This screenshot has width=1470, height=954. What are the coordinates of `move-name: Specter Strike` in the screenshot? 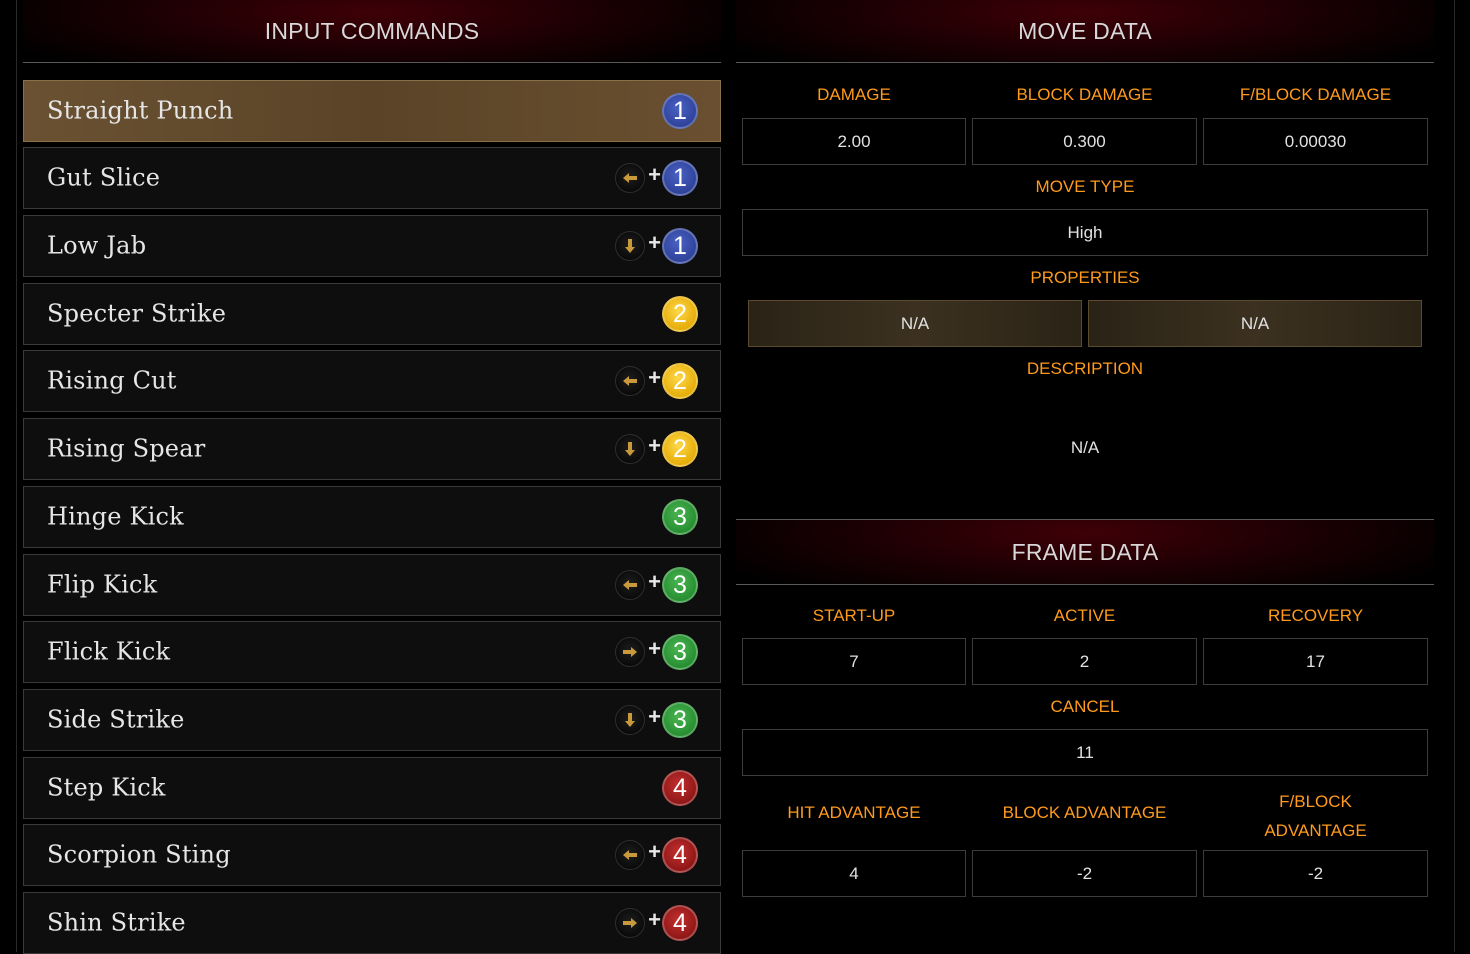 It's located at (137, 313).